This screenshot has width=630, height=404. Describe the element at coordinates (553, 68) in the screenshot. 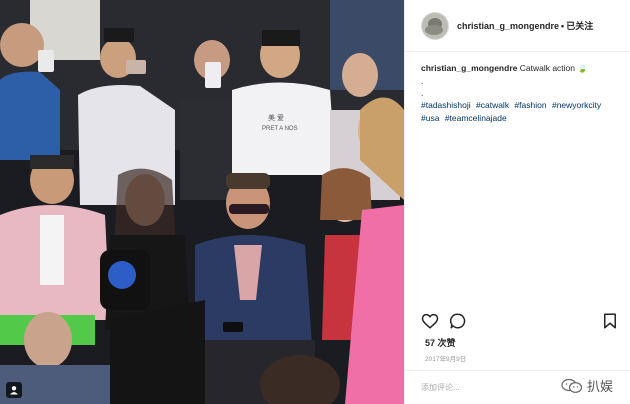

I see `caption-text: Catwalk action 🍃` at that location.